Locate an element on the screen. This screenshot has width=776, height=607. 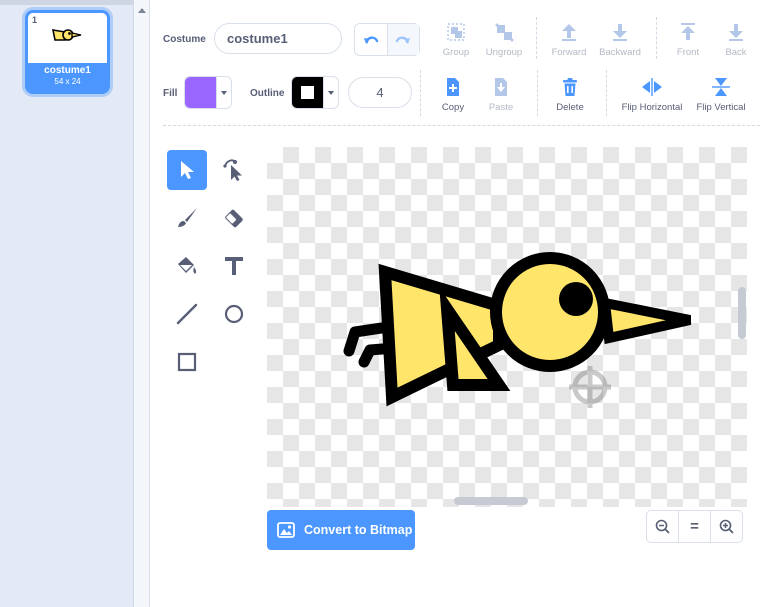
front-button: Front is located at coordinates (688, 40).